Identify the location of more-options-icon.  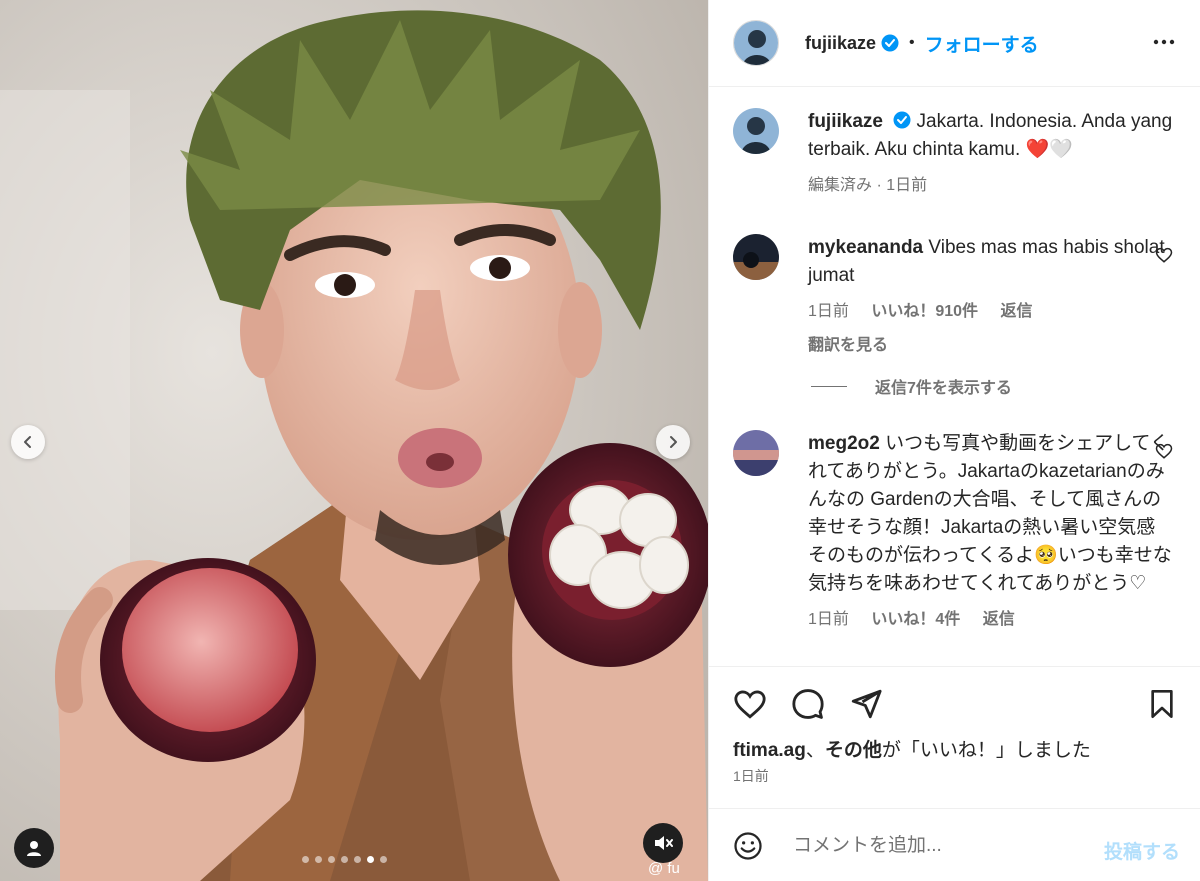
(1164, 42).